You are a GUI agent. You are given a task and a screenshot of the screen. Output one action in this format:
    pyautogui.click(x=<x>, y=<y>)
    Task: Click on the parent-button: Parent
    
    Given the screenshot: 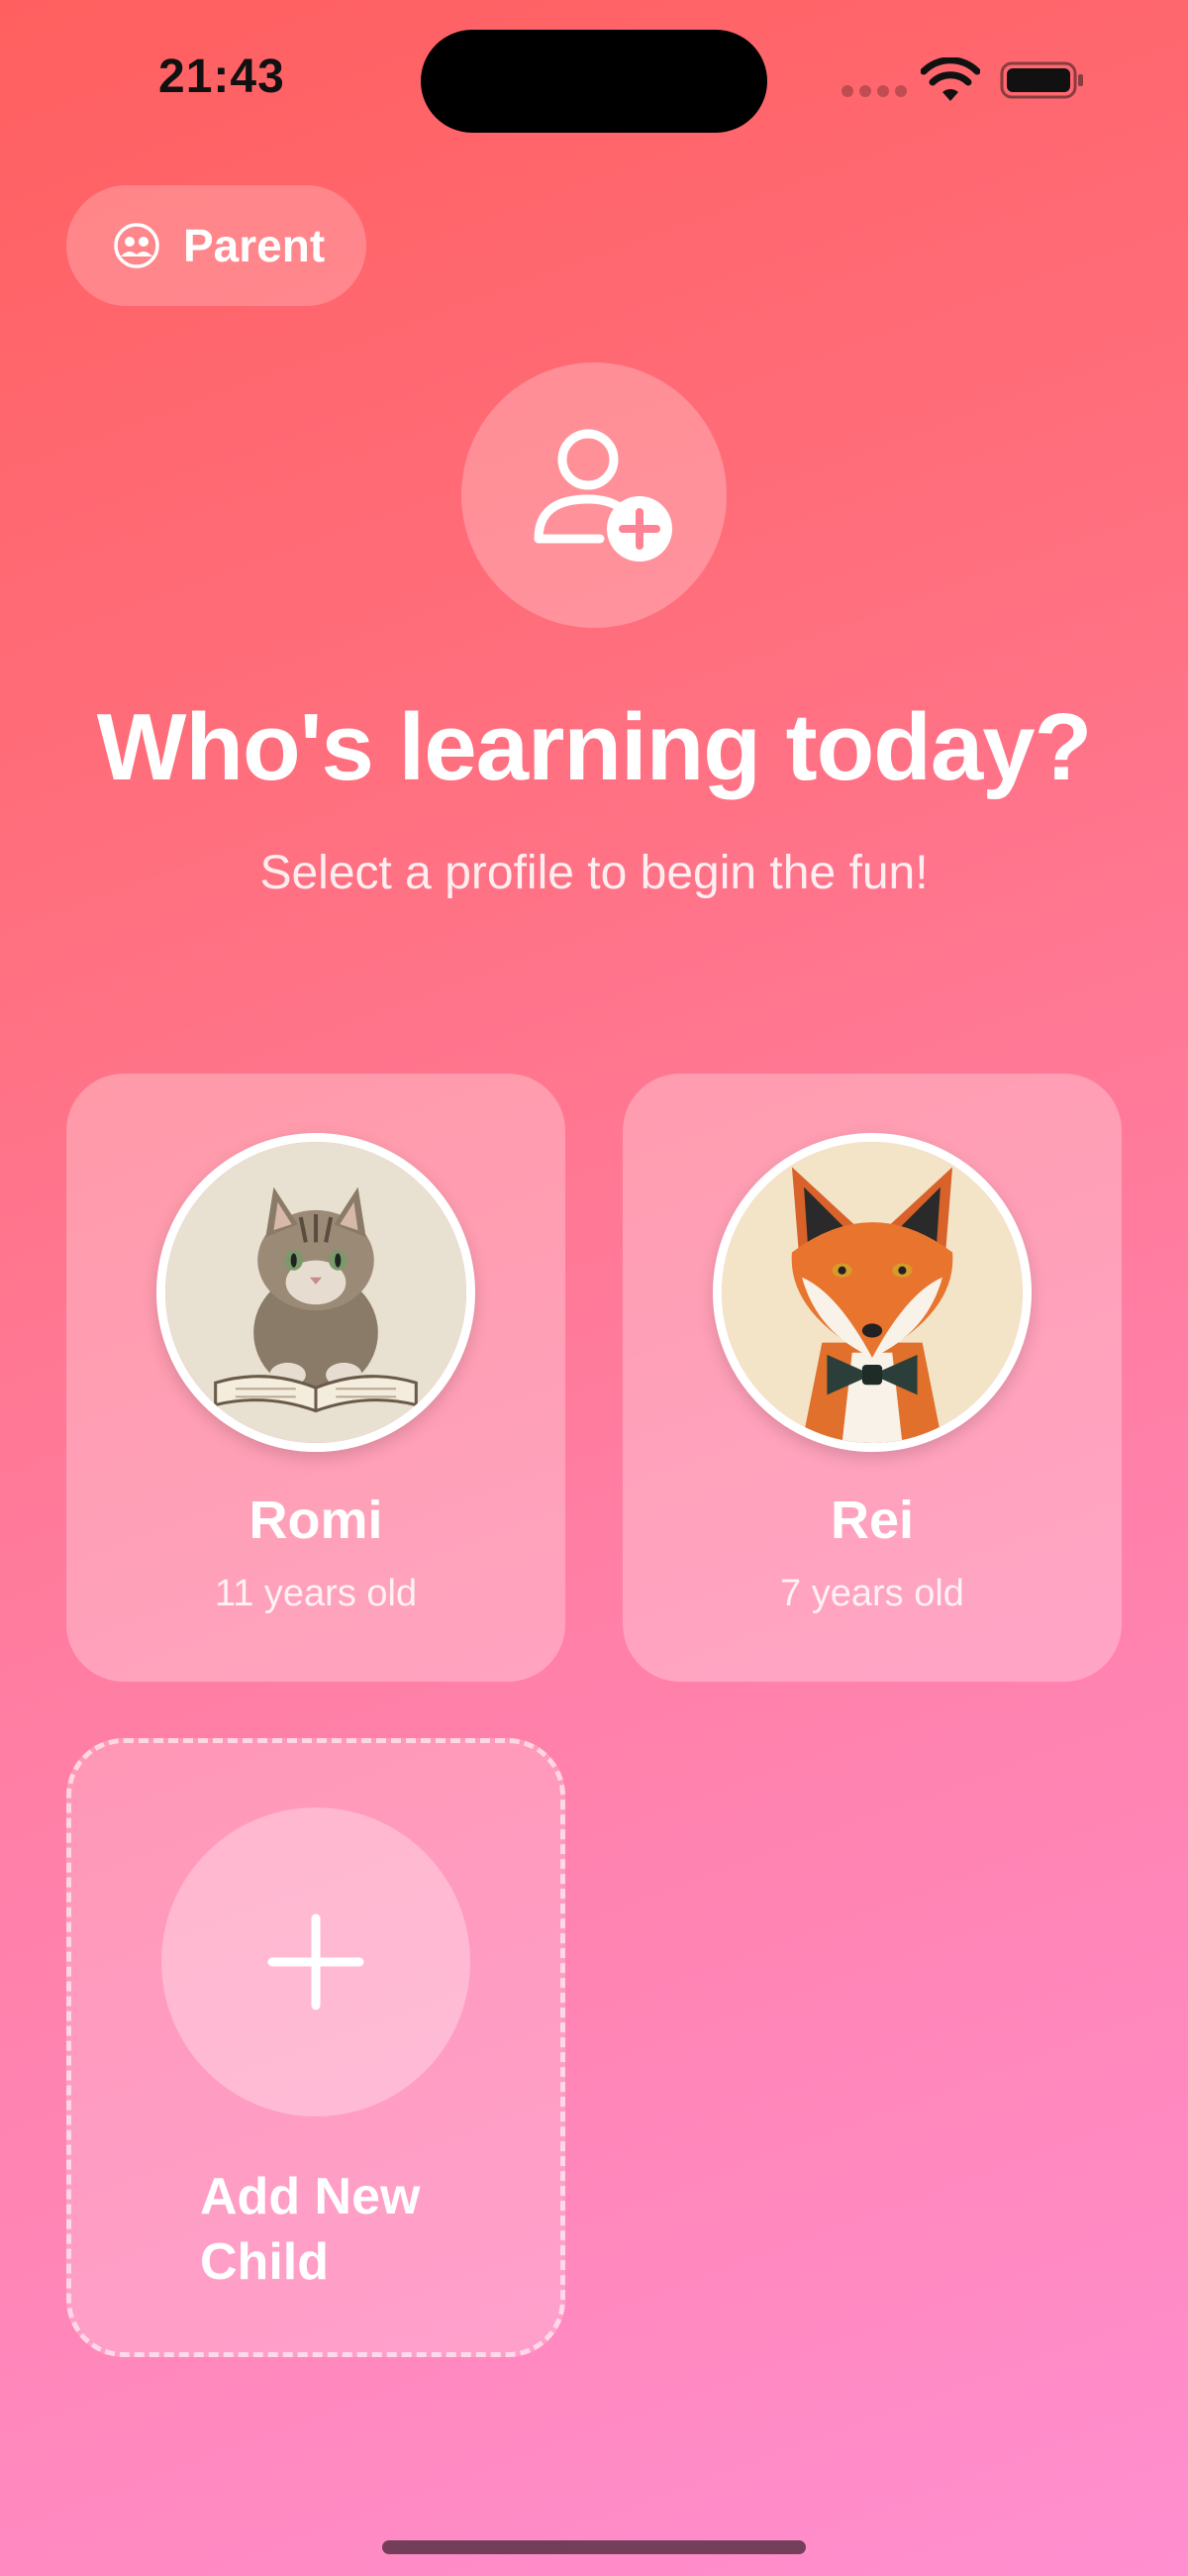 What is the action you would take?
    pyautogui.click(x=216, y=245)
    